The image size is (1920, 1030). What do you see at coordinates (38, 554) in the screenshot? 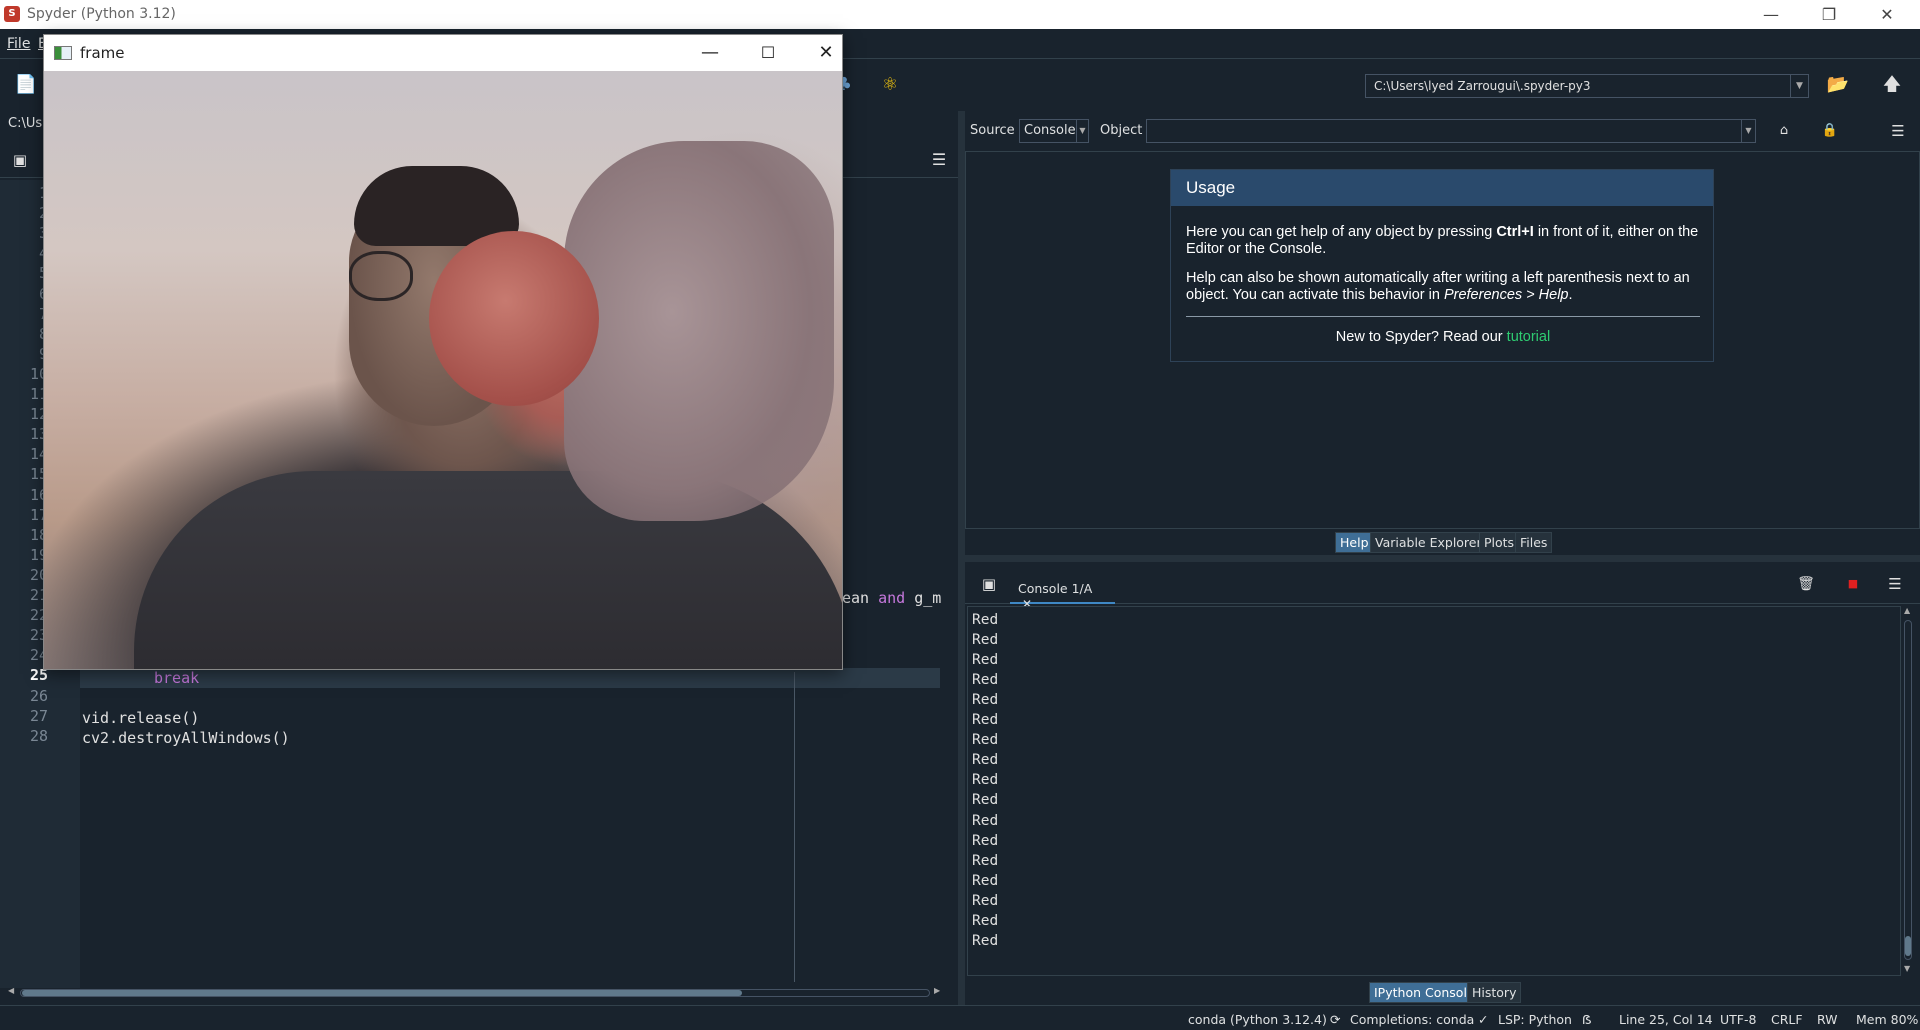
I see `line-number: 19` at bounding box center [38, 554].